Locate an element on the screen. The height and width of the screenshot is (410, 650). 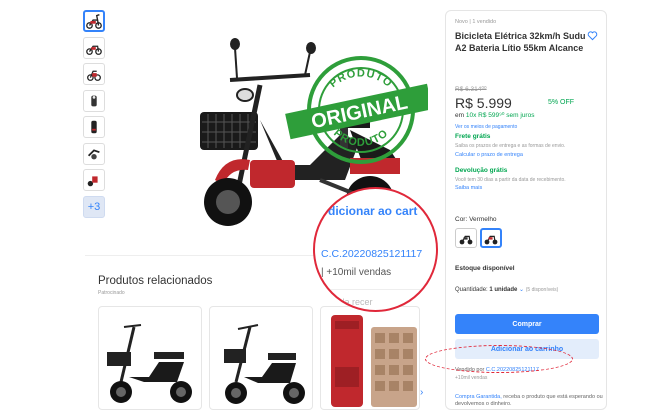
color-swatch-black is located at coordinates (466, 238).